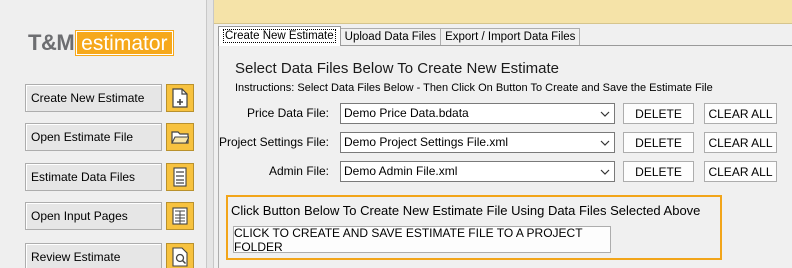 The image size is (792, 268). I want to click on project-settings-file-select: Demo Project Settings File.xml, so click(477, 142).